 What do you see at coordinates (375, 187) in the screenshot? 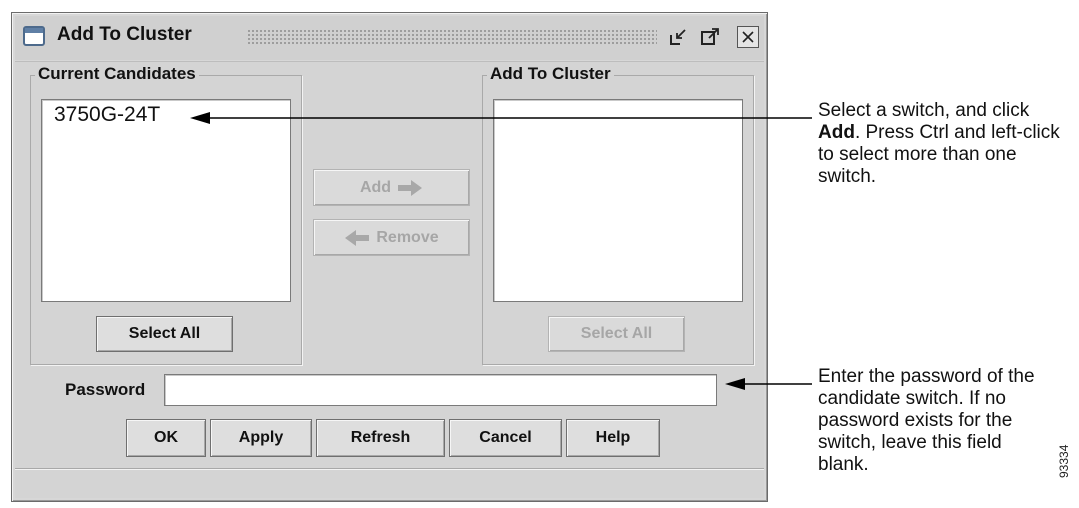
I see `add-button-label: Add` at bounding box center [375, 187].